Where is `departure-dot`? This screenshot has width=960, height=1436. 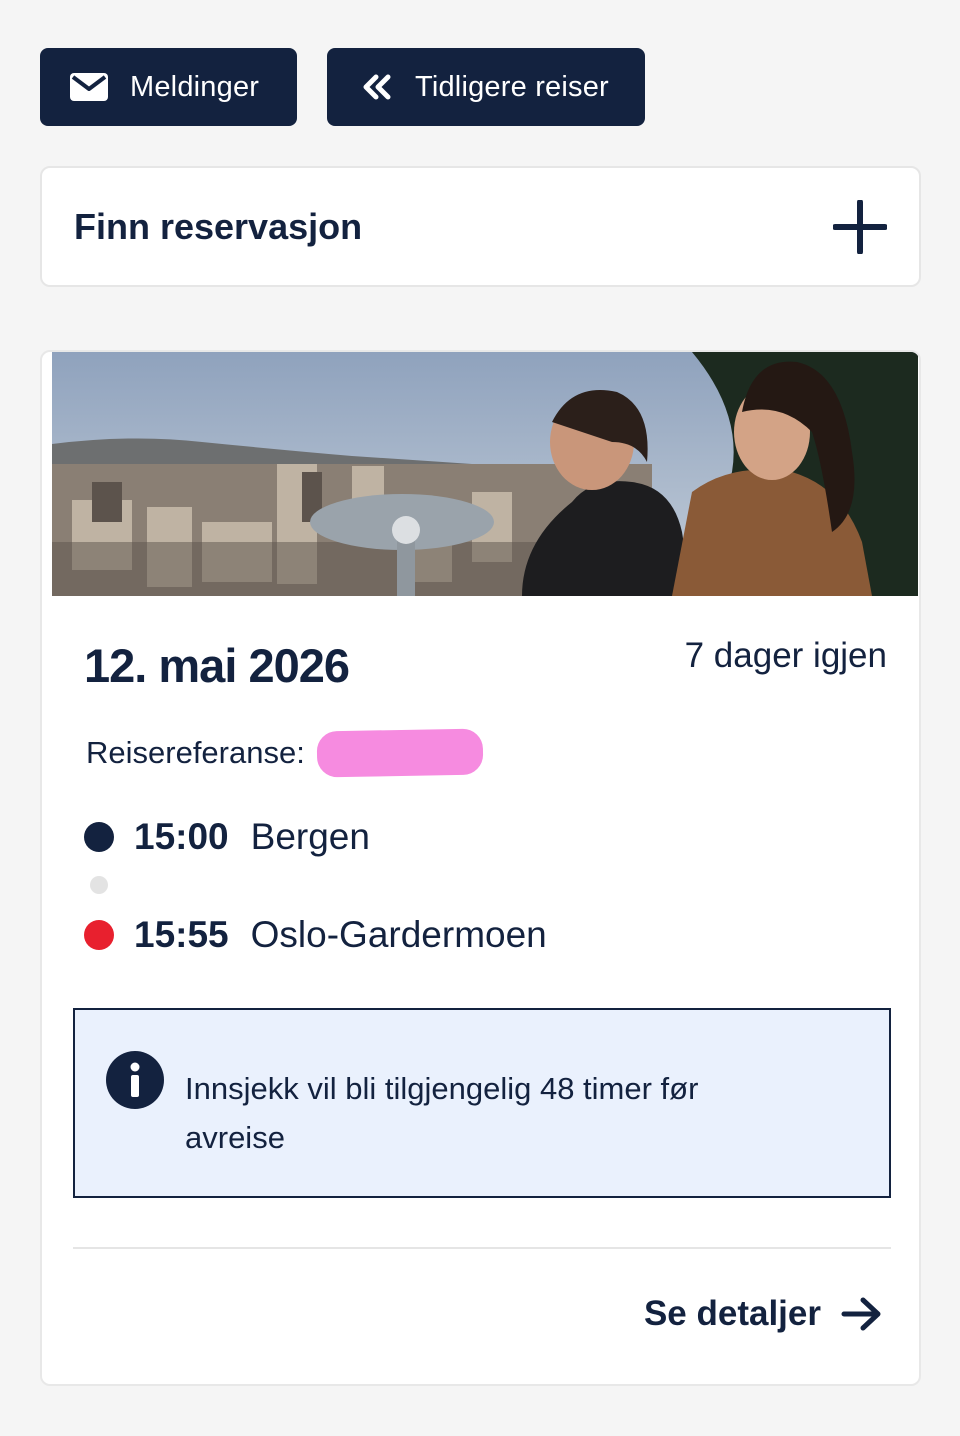
departure-dot is located at coordinates (99, 837).